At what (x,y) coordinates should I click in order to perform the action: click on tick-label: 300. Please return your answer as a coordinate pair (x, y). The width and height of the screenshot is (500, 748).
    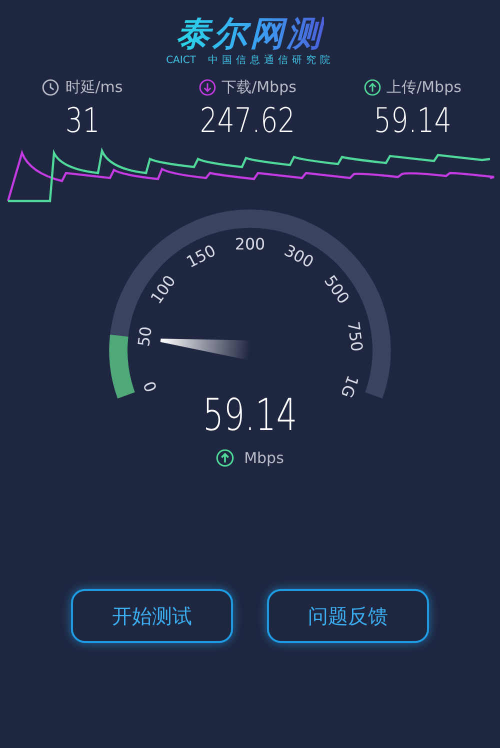
    Looking at the image, I should click on (299, 256).